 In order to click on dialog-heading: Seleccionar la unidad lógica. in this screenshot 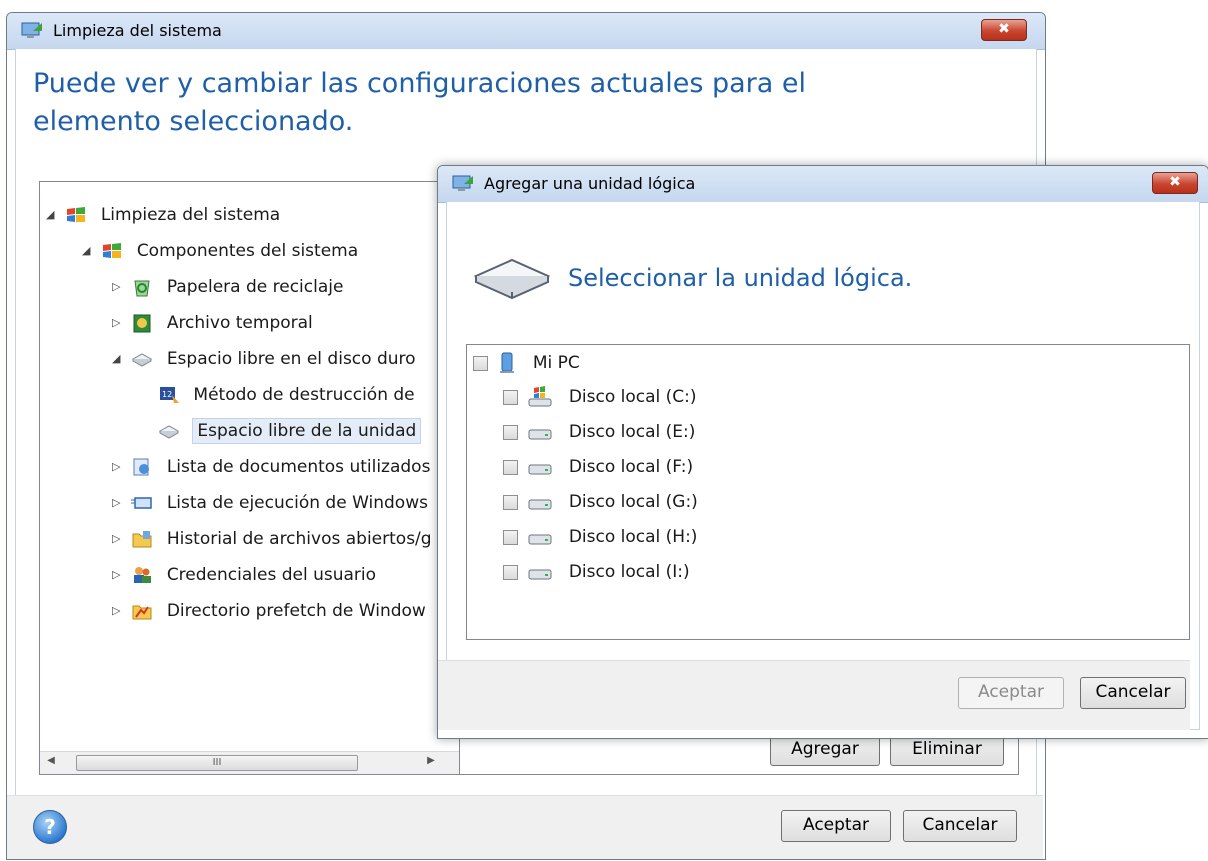, I will do `click(740, 278)`.